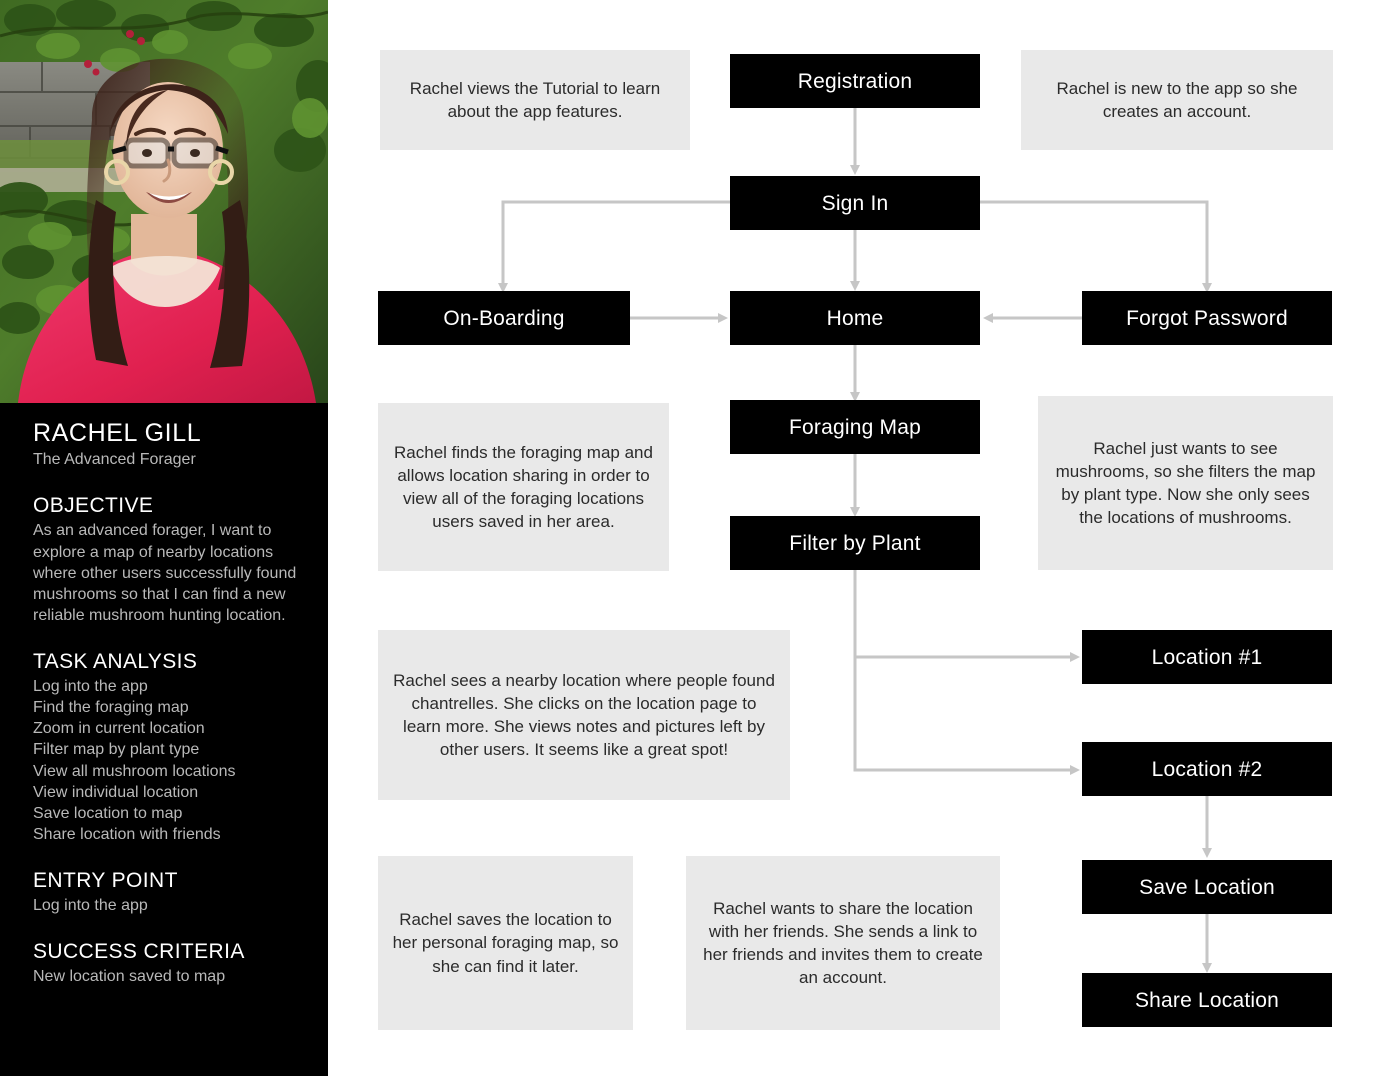 This screenshot has width=1400, height=1082. I want to click on node-save-location: Save Location, so click(1207, 887).